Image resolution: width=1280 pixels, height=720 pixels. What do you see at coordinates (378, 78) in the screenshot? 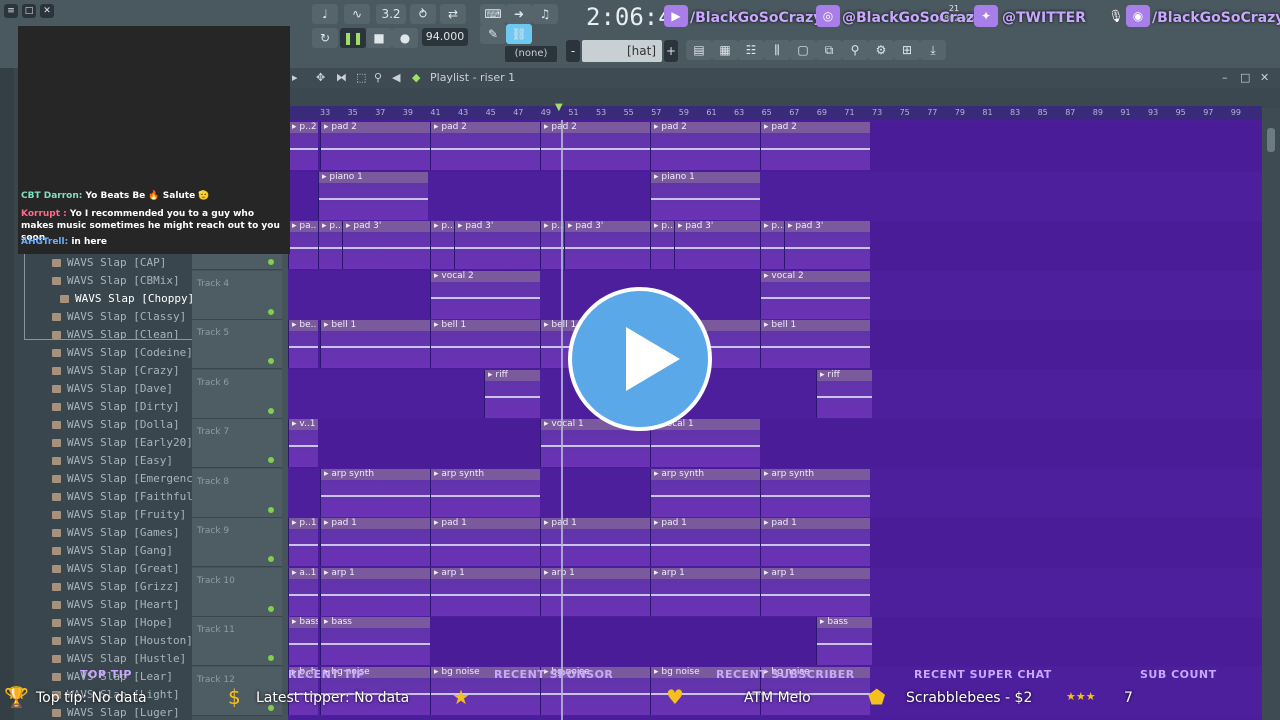
I see `zoom-icon: ⚲` at bounding box center [378, 78].